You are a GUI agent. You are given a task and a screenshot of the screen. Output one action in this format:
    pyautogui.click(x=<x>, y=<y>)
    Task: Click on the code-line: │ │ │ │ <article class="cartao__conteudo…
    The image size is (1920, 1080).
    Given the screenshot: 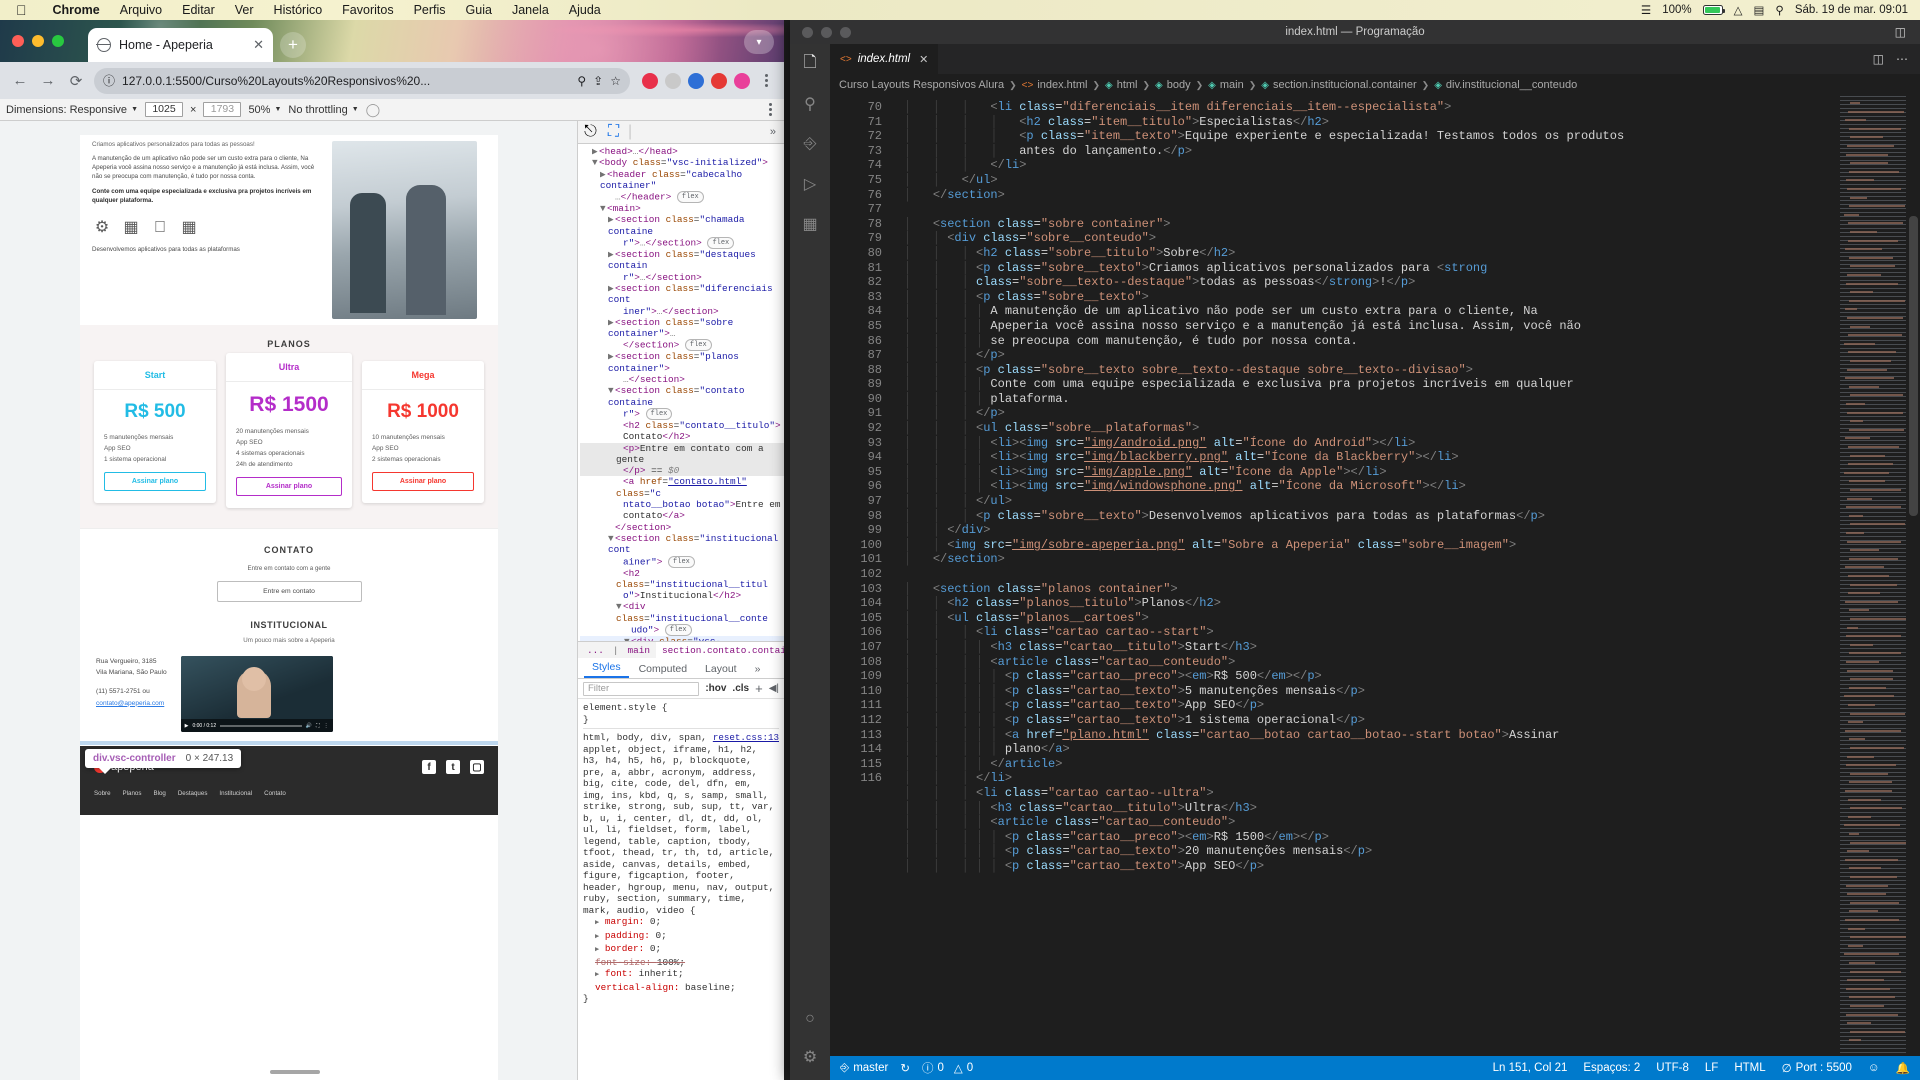 What is the action you would take?
    pyautogui.click(x=1412, y=662)
    